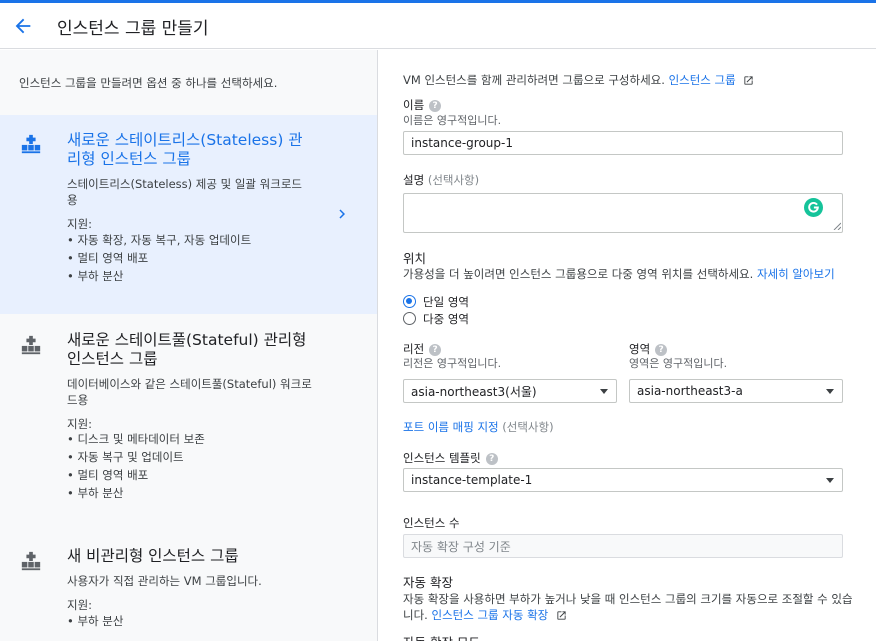  Describe the element at coordinates (451, 427) in the screenshot. I see `port-mapping-link: 포트 이름 매핑 지정` at that location.